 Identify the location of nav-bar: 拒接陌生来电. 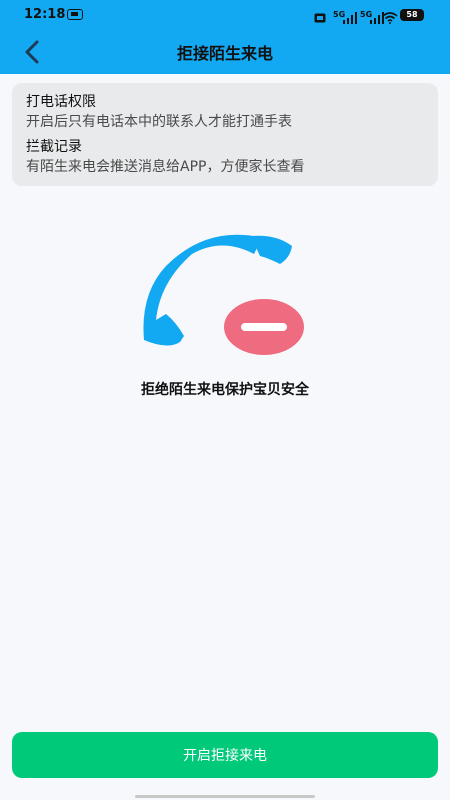
(225, 52).